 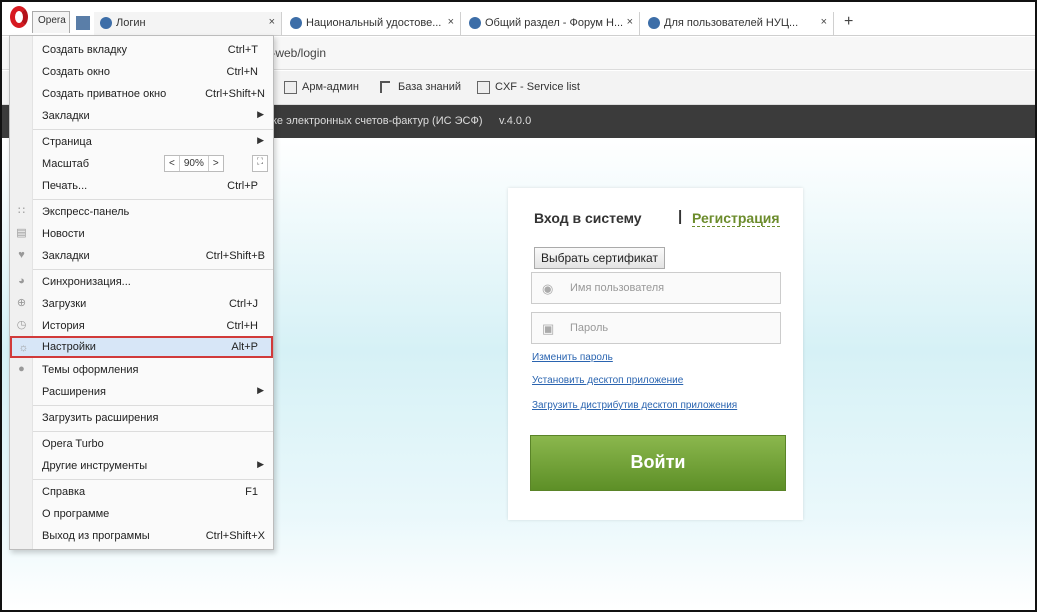 What do you see at coordinates (141, 444) in the screenshot?
I see `menu-item-opera-turbo: Opera Turbo` at bounding box center [141, 444].